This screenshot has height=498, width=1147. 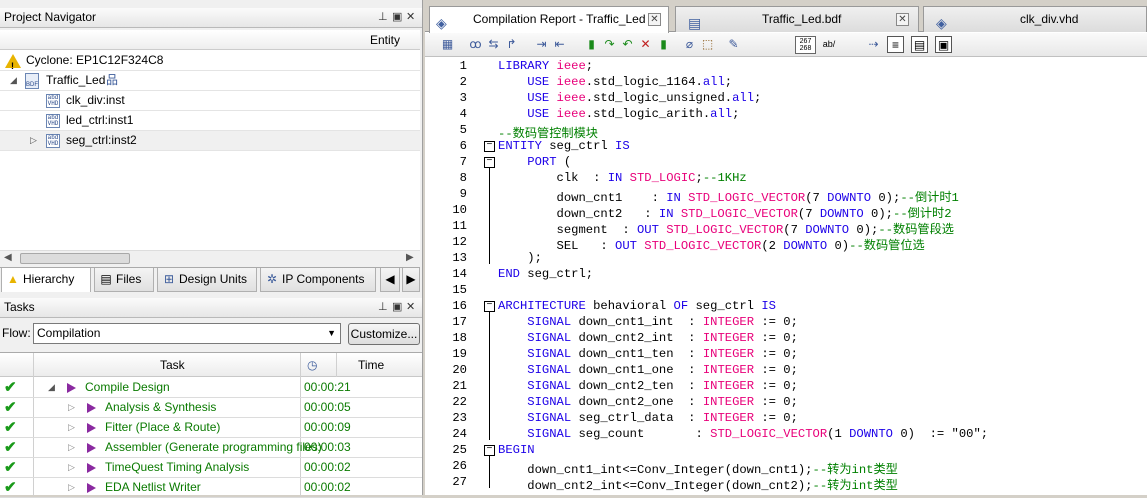 I want to click on navigator-horizontal-scrollbar: ◀ ▶, so click(x=210, y=258).